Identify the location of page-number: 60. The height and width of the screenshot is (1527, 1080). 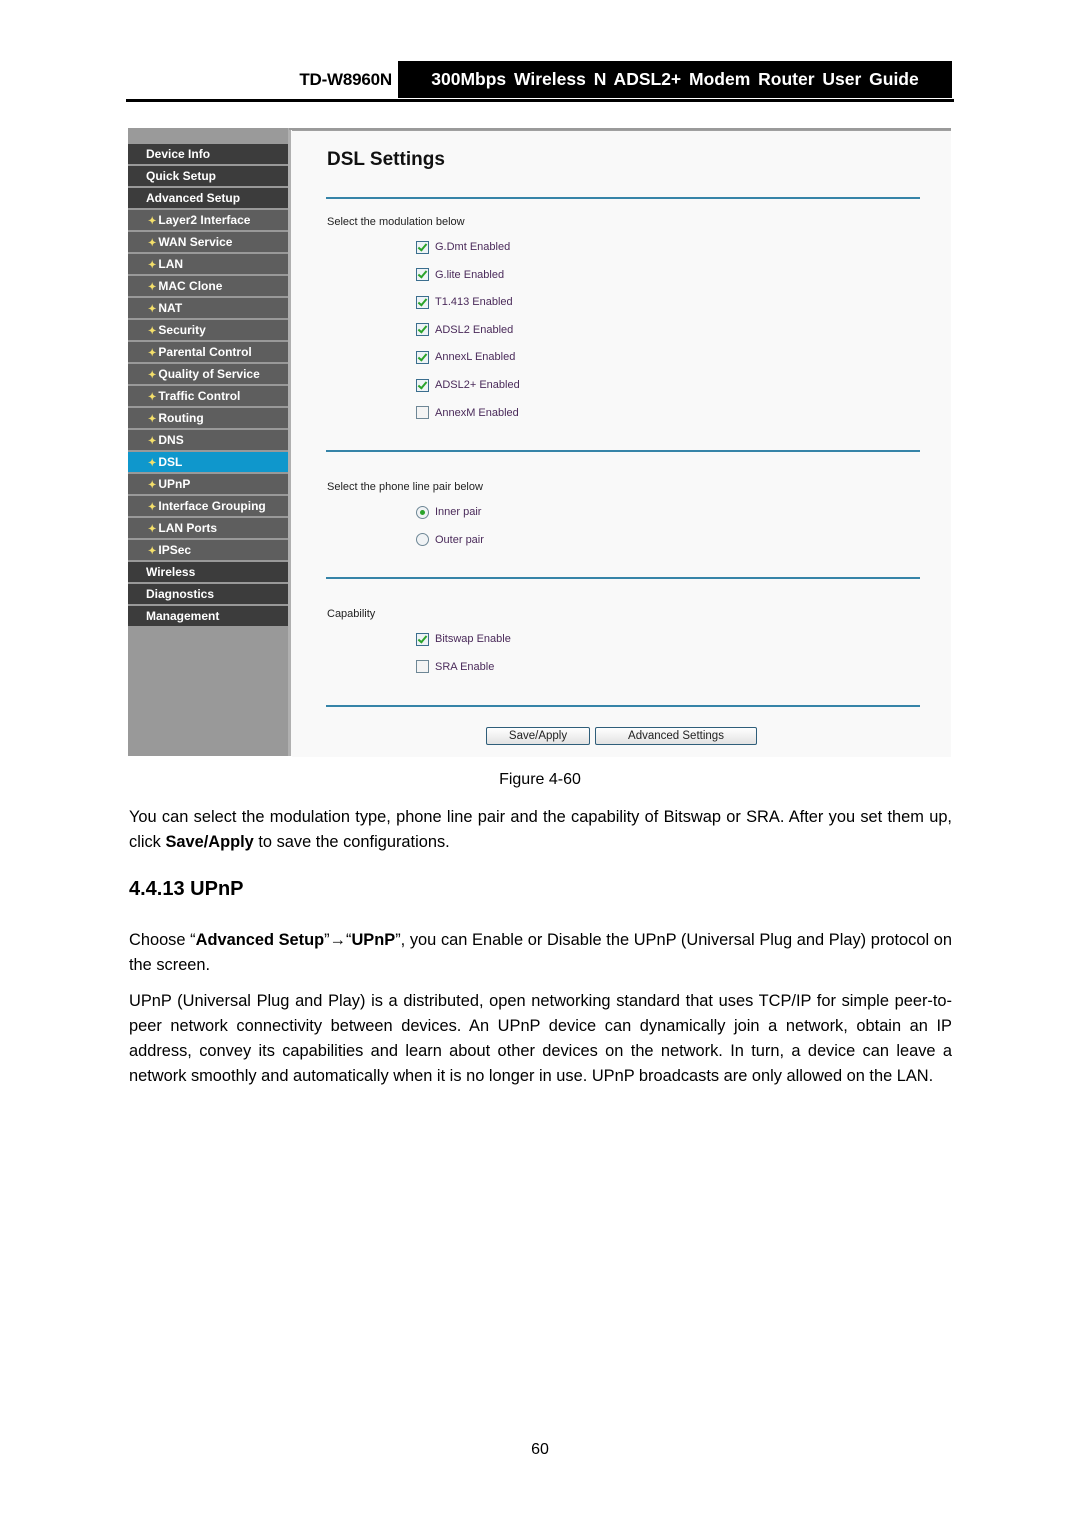
(540, 1449).